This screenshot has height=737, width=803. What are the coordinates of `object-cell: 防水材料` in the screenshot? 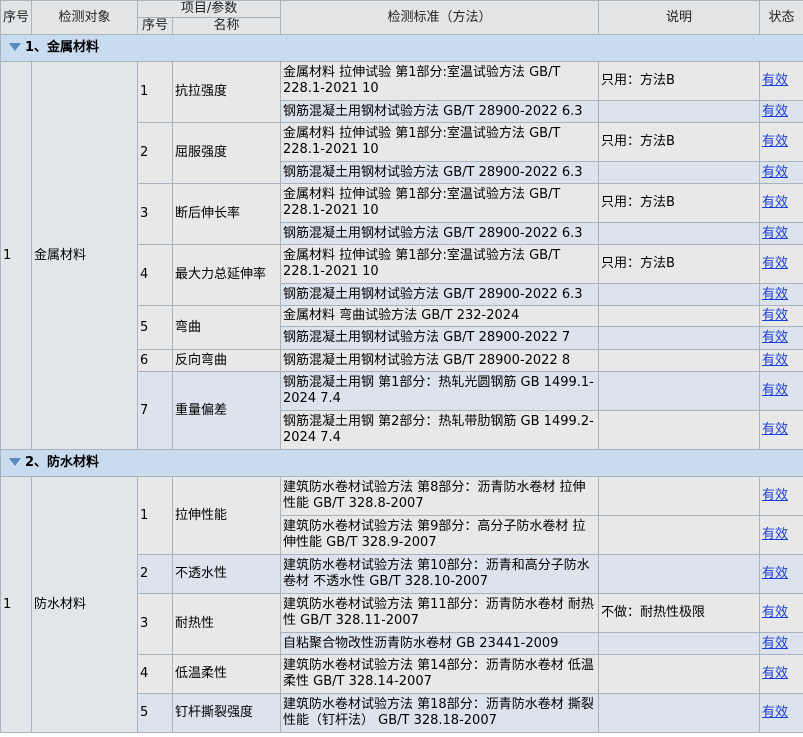 It's located at (84, 604).